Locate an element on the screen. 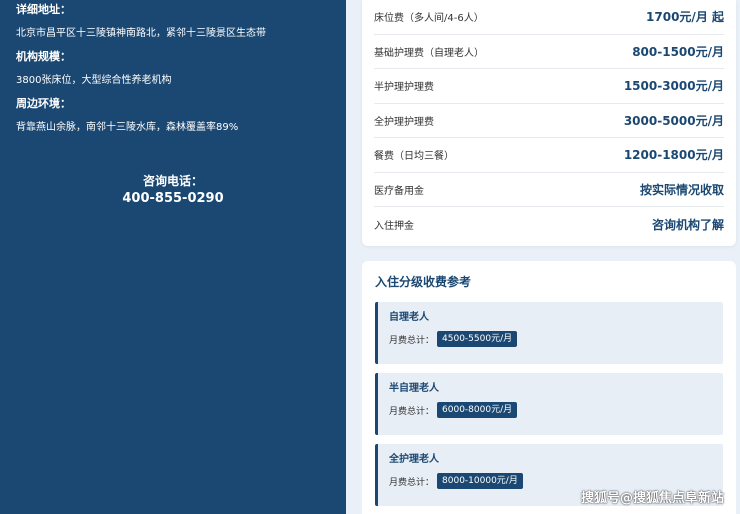 This screenshot has width=740, height=514. fee-row: 基础护理费（自理老人） 800-1500元/月 is located at coordinates (549, 52).